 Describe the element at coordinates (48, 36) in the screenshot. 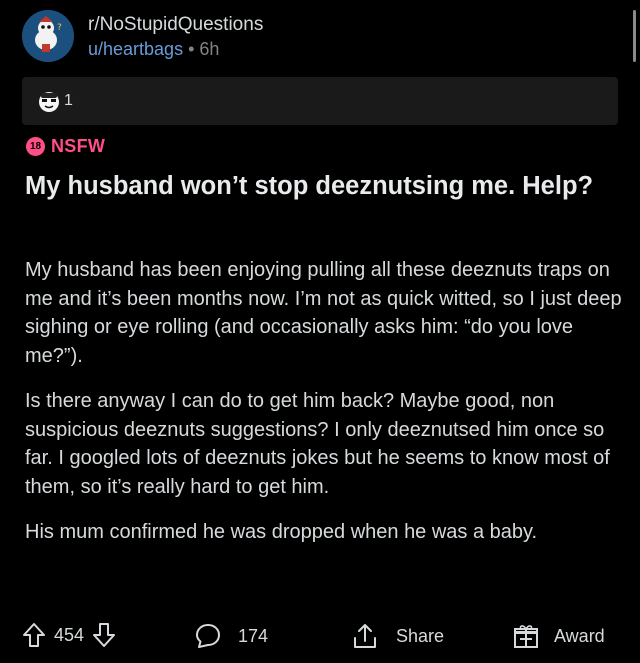

I see `subreddit-avatar: ?` at that location.